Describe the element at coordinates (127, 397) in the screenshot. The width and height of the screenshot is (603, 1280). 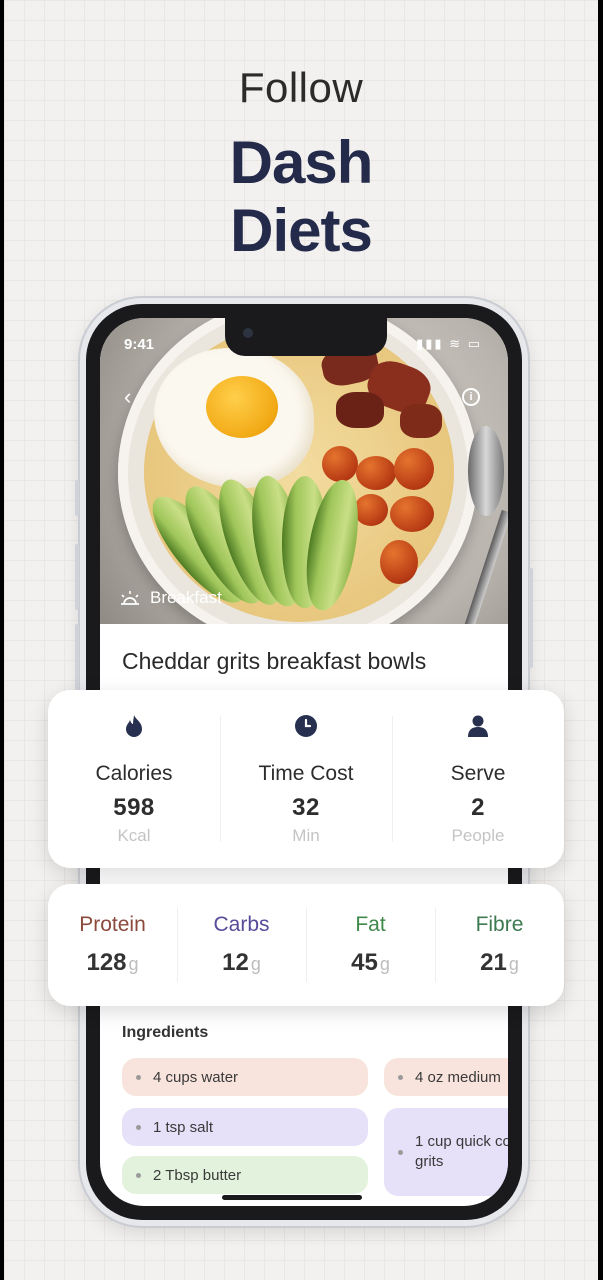
I see `chevron-left-icon: ‹` at that location.